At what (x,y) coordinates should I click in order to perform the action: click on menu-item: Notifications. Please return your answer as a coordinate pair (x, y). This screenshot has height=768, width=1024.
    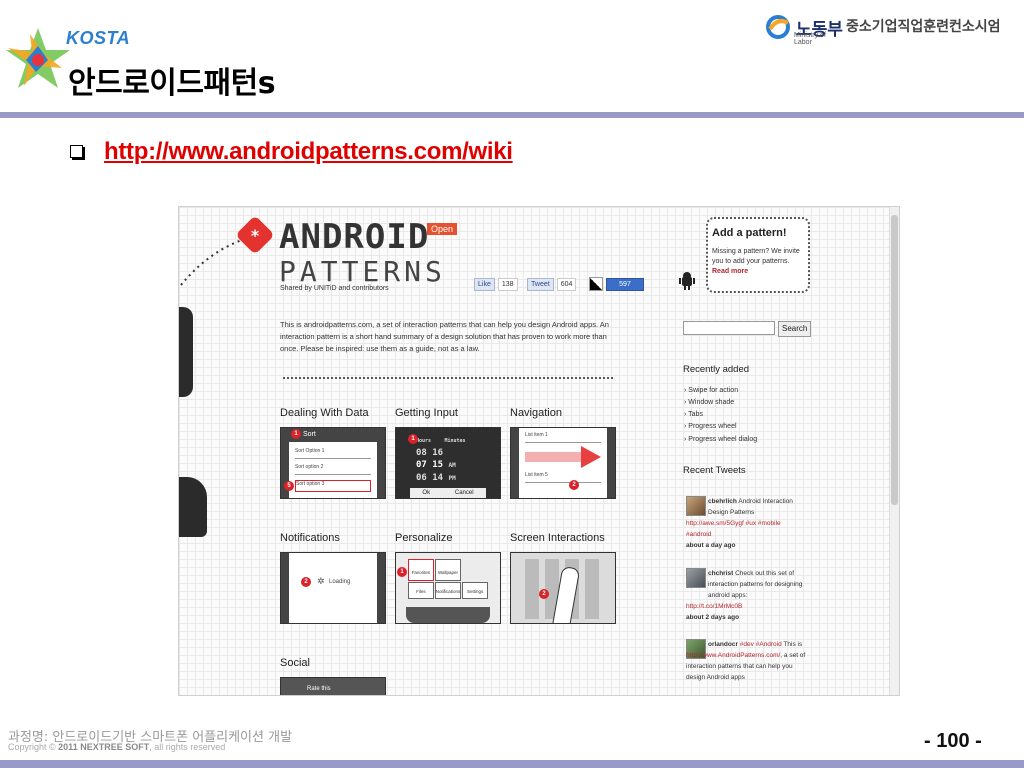
    Looking at the image, I should click on (448, 590).